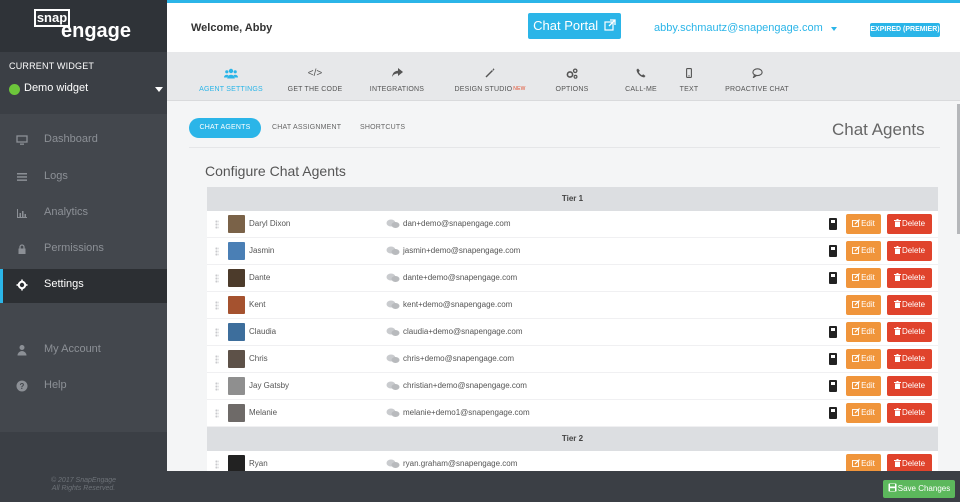 This screenshot has height=502, width=960. I want to click on tab-proactive-chat: PROACTIVE CHAT, so click(757, 76).